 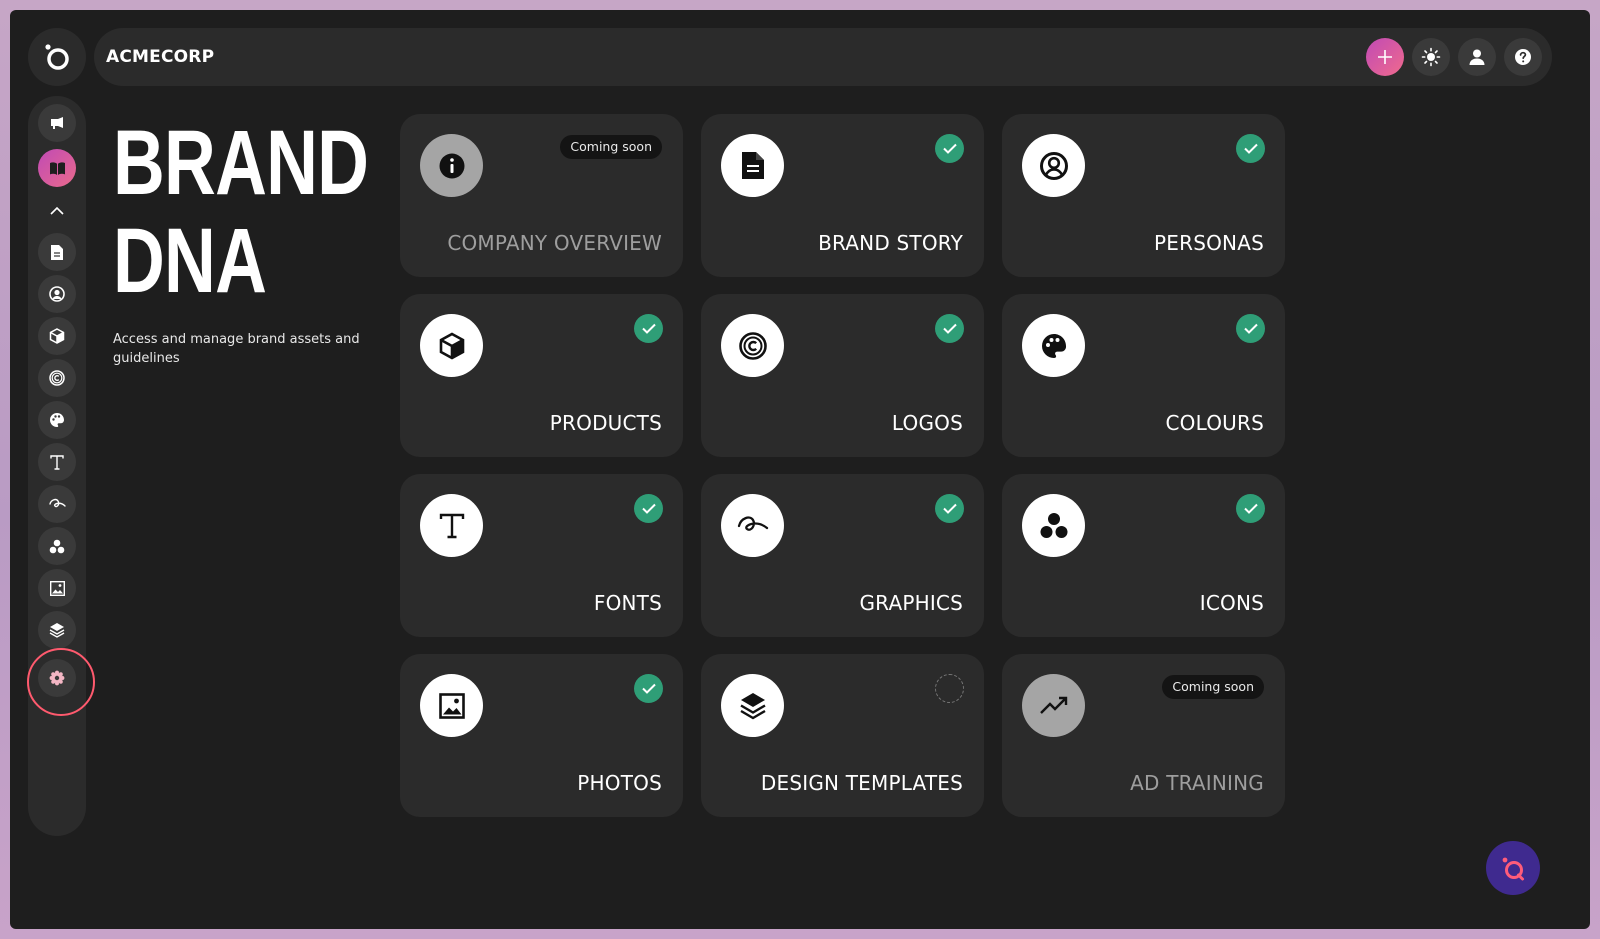 What do you see at coordinates (541, 735) in the screenshot?
I see `card-photos: PHOTOS` at bounding box center [541, 735].